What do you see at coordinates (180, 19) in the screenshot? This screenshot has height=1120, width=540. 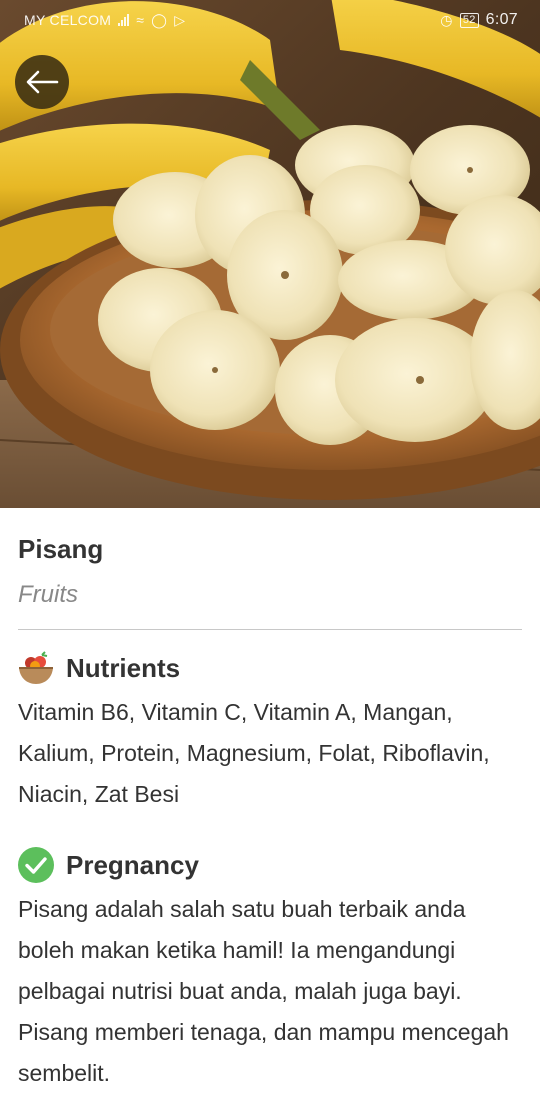 I see `play-icon: ▷` at bounding box center [180, 19].